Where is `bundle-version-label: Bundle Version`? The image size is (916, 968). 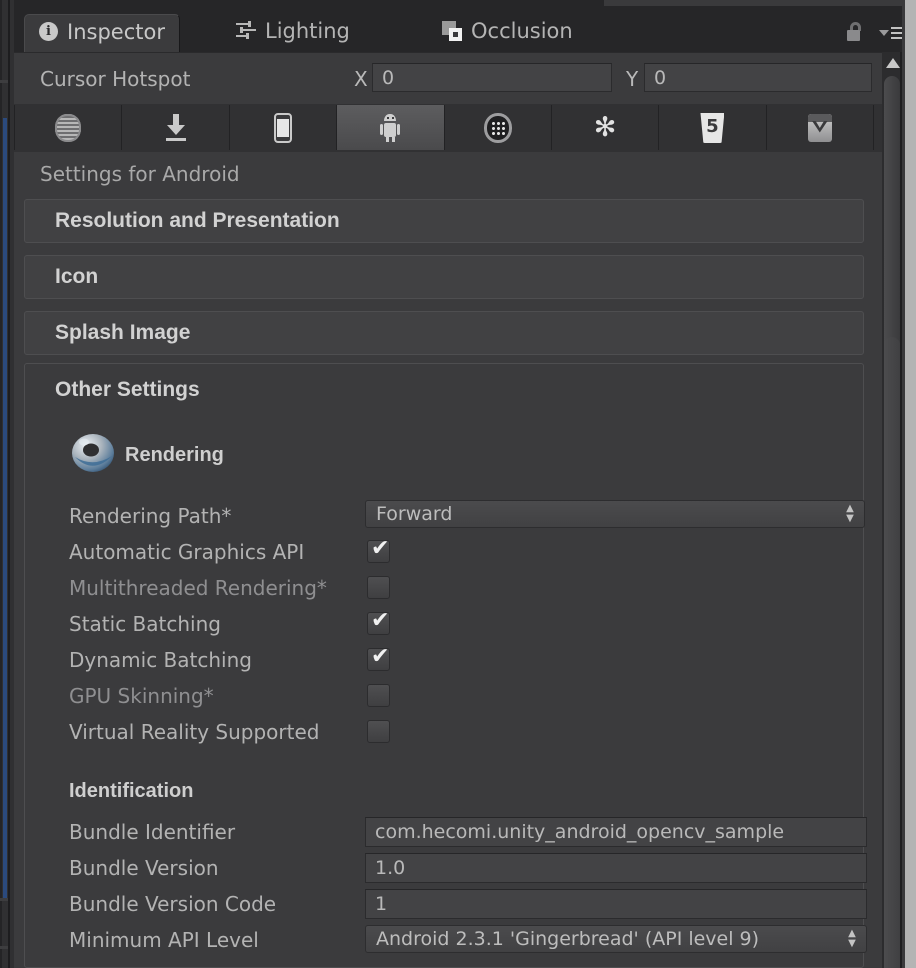 bundle-version-label: Bundle Version is located at coordinates (144, 868).